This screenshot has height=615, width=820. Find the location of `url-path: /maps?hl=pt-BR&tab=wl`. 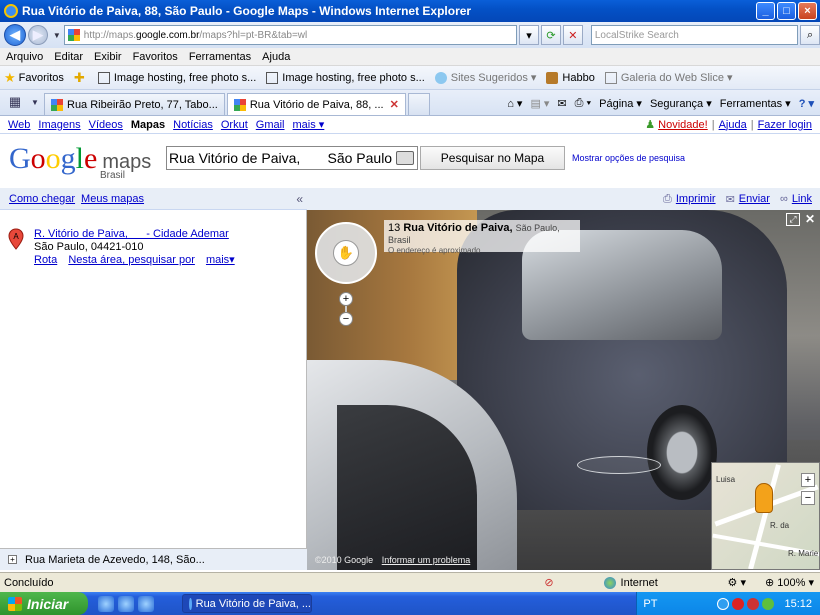

url-path: /maps?hl=pt-BR&tab=wl is located at coordinates (253, 35).